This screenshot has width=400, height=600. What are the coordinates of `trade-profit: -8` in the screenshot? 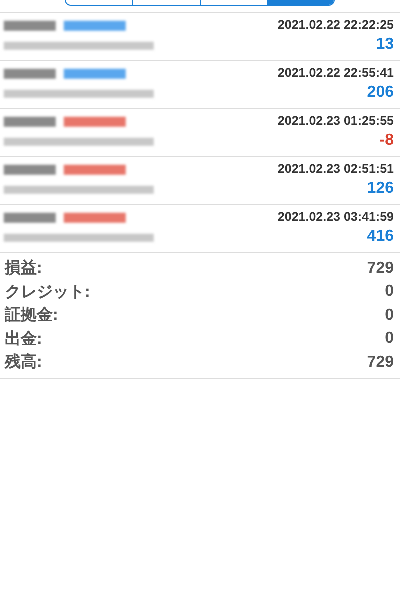 It's located at (387, 141).